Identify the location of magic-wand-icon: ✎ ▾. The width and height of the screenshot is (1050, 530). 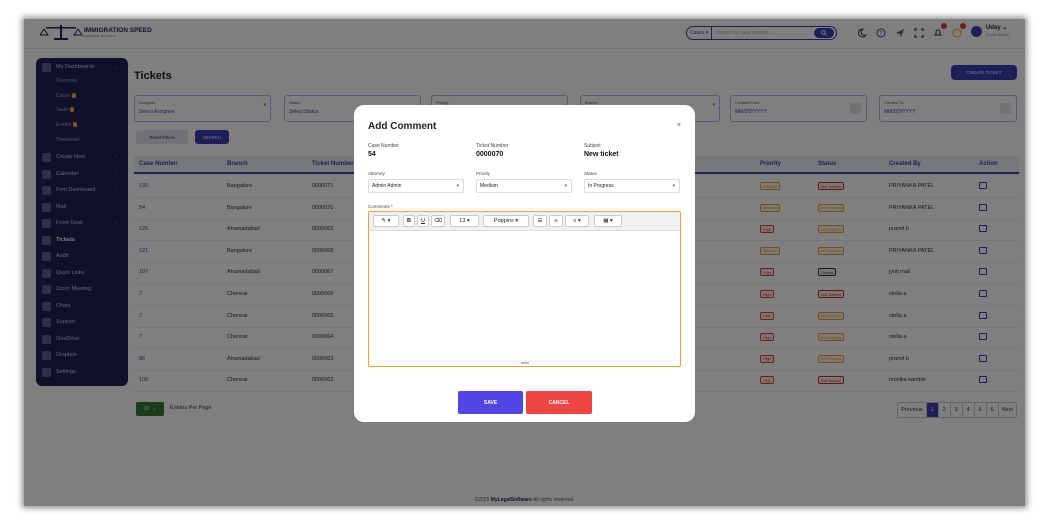
(386, 221).